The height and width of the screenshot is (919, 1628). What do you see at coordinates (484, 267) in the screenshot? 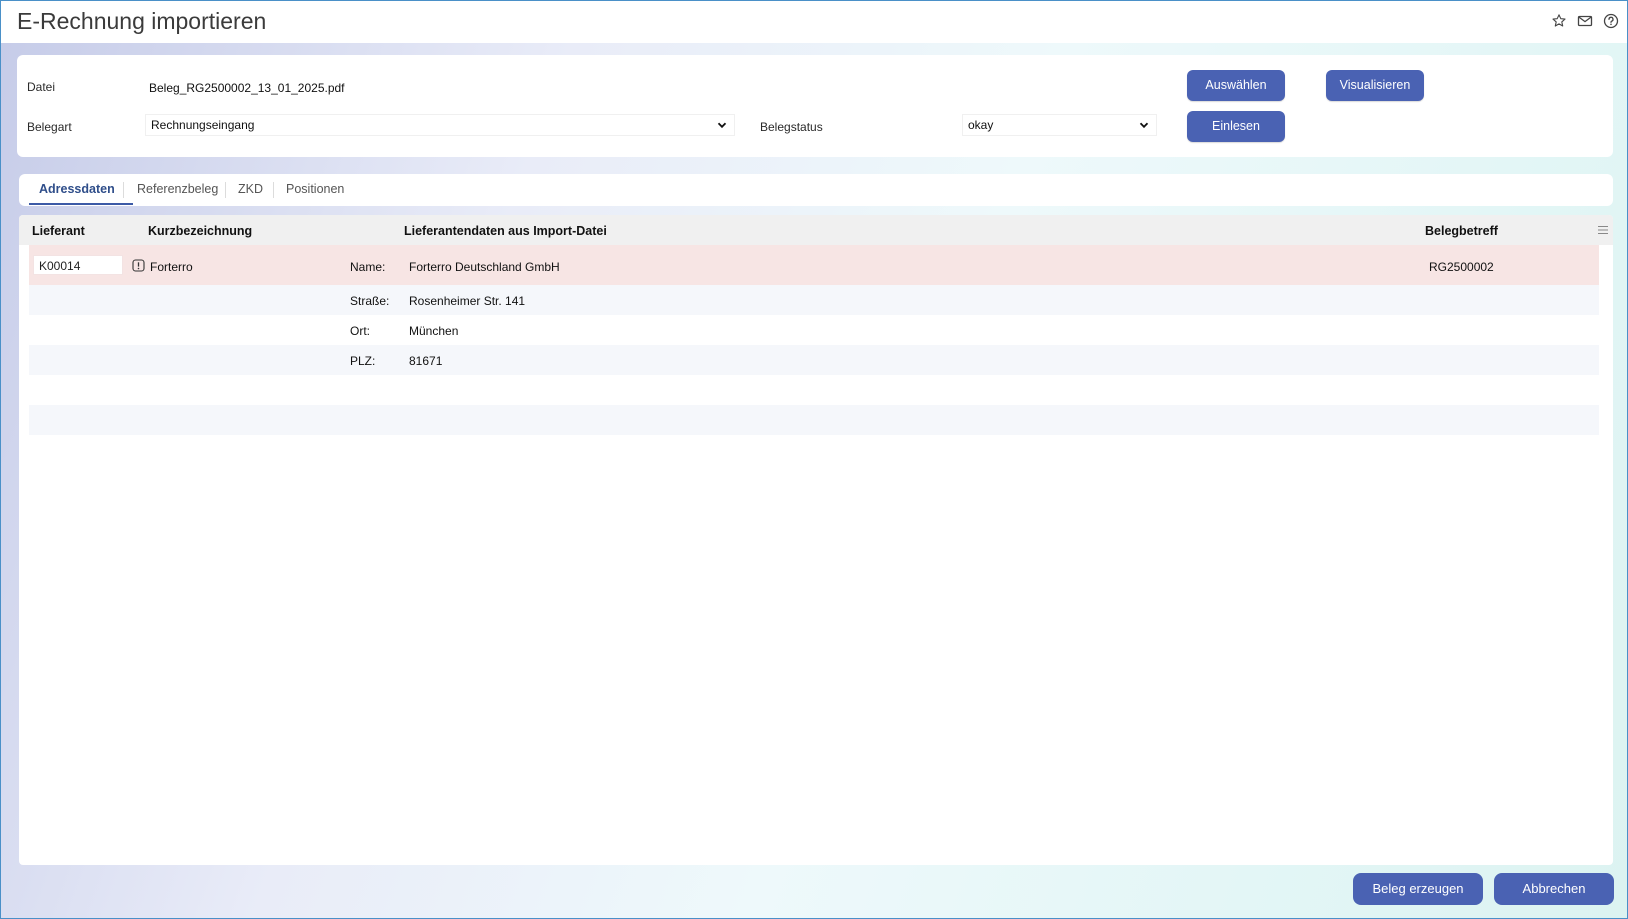
I see `detail-value-name: Forterro Deutschland GmbH` at bounding box center [484, 267].